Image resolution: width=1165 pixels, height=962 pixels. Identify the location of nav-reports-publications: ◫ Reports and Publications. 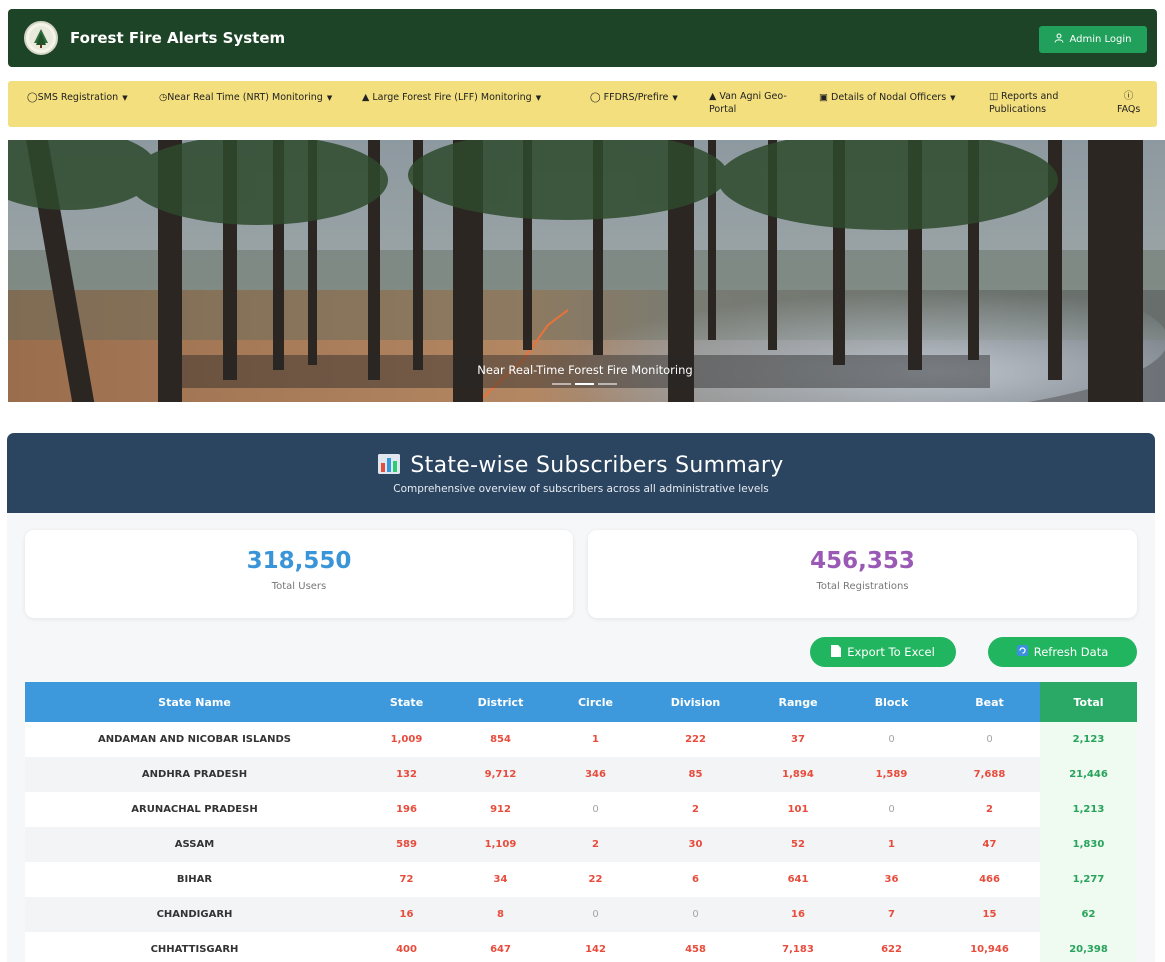
(1023, 103).